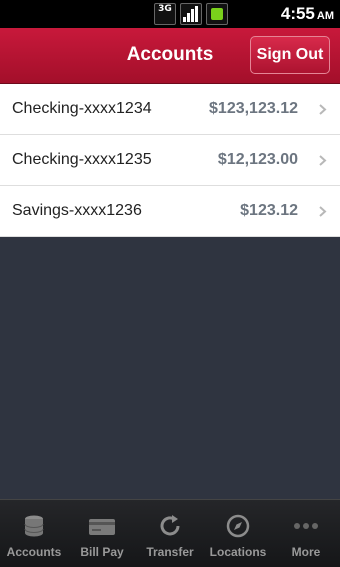  I want to click on tab-label: Transfer, so click(170, 552).